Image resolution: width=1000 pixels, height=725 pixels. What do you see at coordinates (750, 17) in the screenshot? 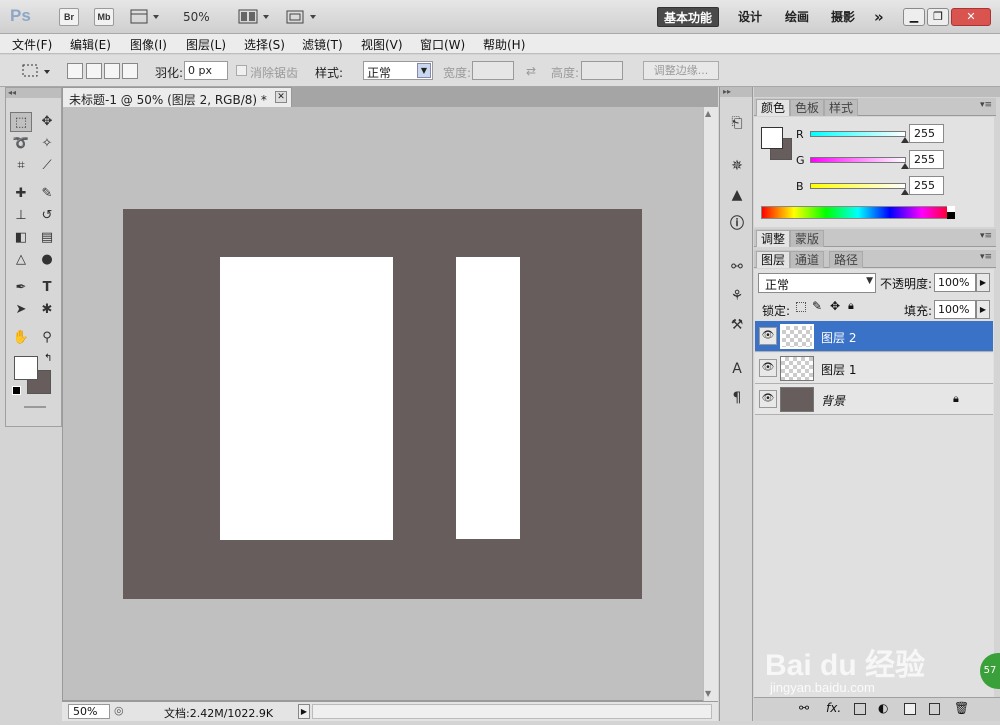
I see `workspace-design-button: 设计` at bounding box center [750, 17].